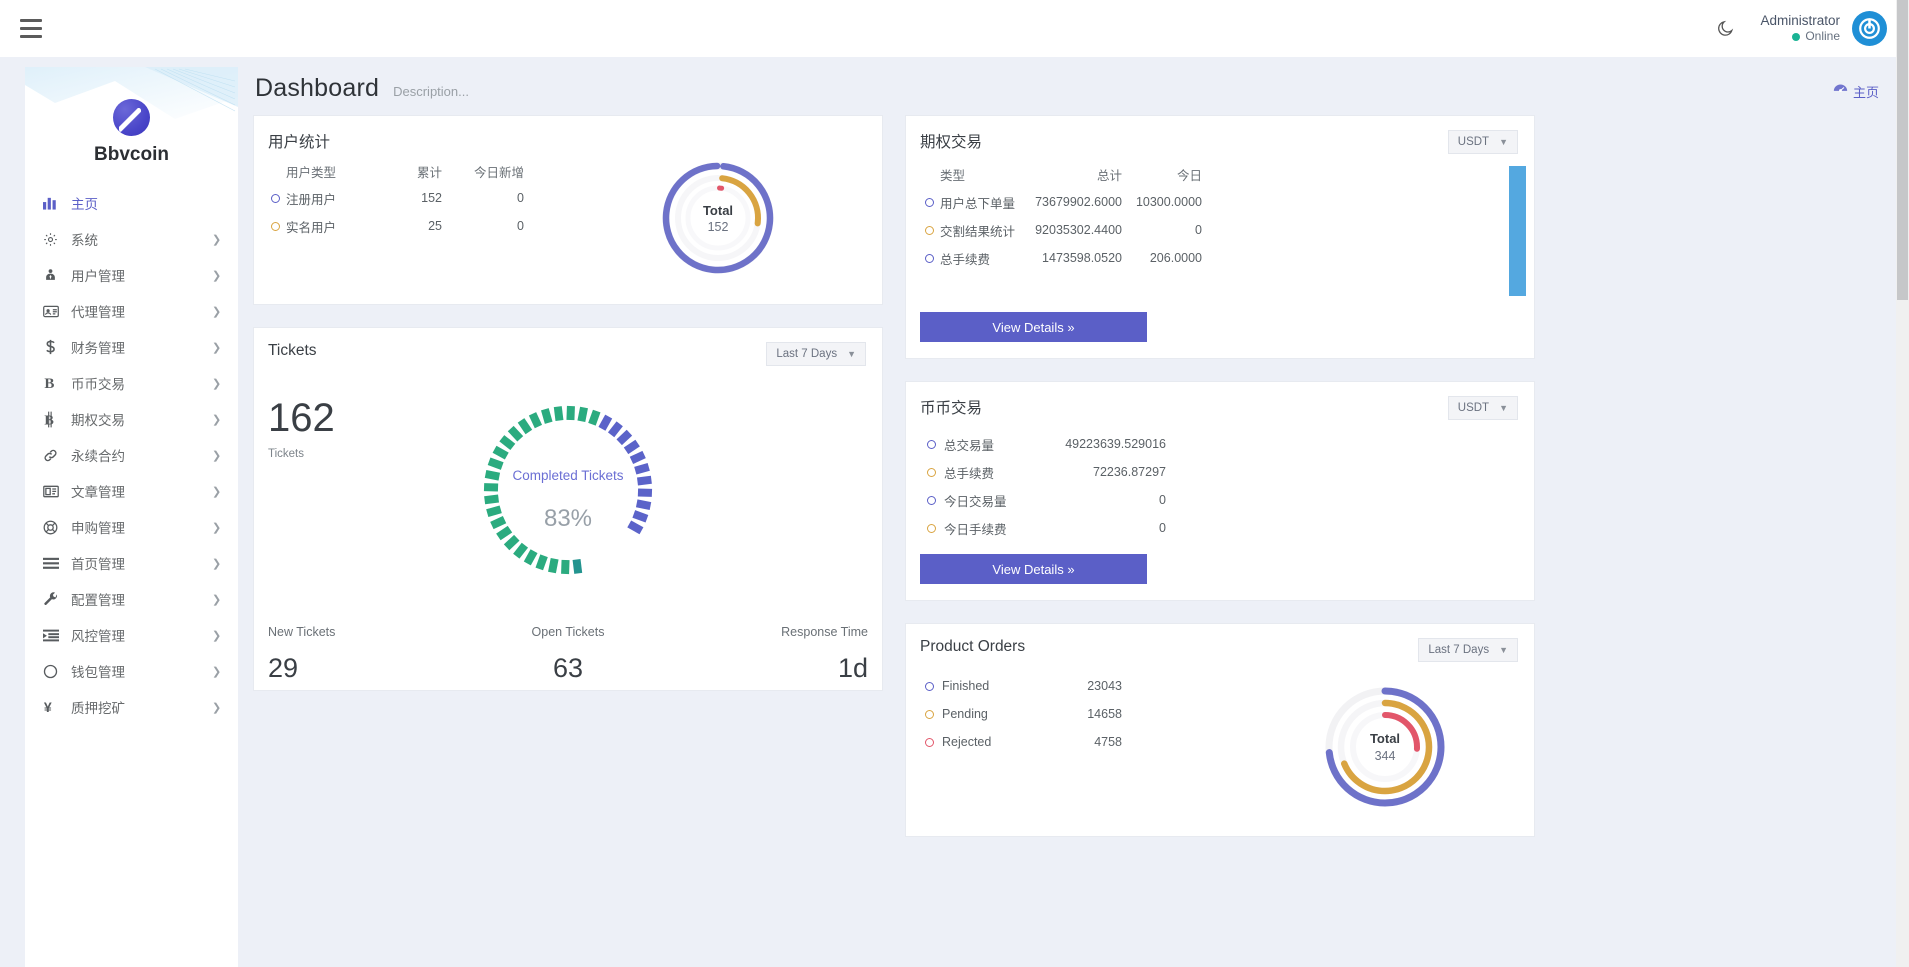 The height and width of the screenshot is (967, 1909). Describe the element at coordinates (1033, 327) in the screenshot. I see `option-view-details-button: View Details »` at that location.